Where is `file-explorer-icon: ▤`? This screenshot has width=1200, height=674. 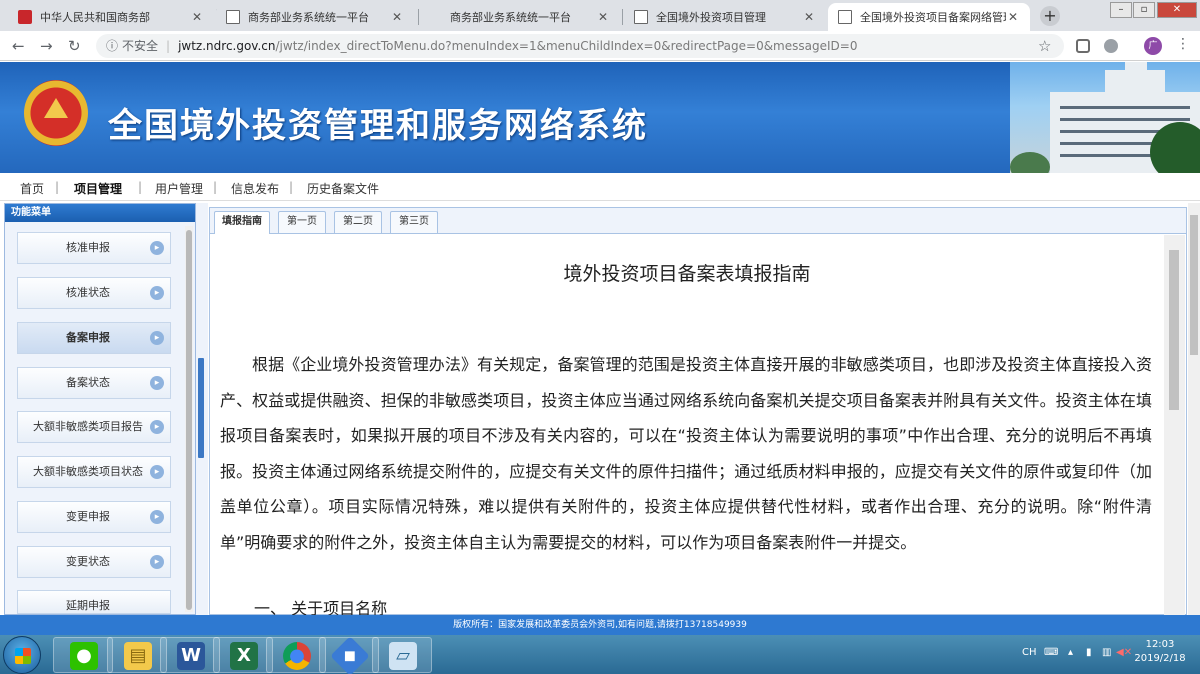
file-explorer-icon: ▤ is located at coordinates (138, 656).